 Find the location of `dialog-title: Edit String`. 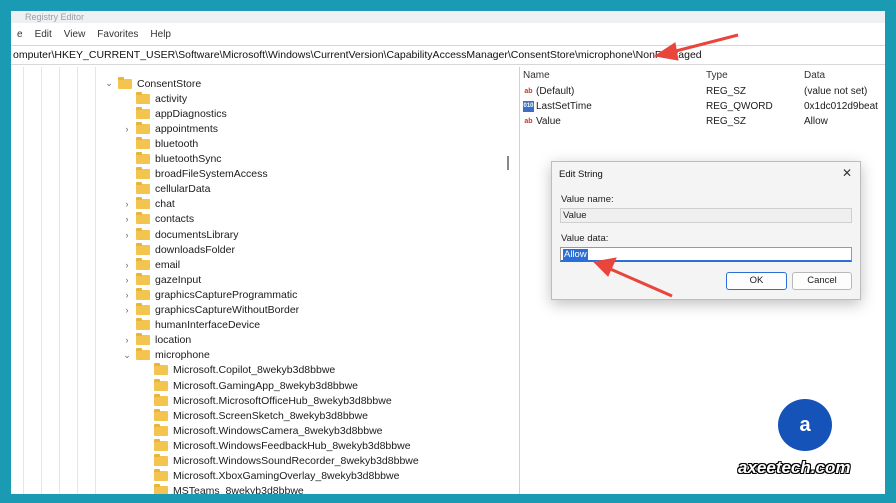

dialog-title: Edit String is located at coordinates (581, 174).